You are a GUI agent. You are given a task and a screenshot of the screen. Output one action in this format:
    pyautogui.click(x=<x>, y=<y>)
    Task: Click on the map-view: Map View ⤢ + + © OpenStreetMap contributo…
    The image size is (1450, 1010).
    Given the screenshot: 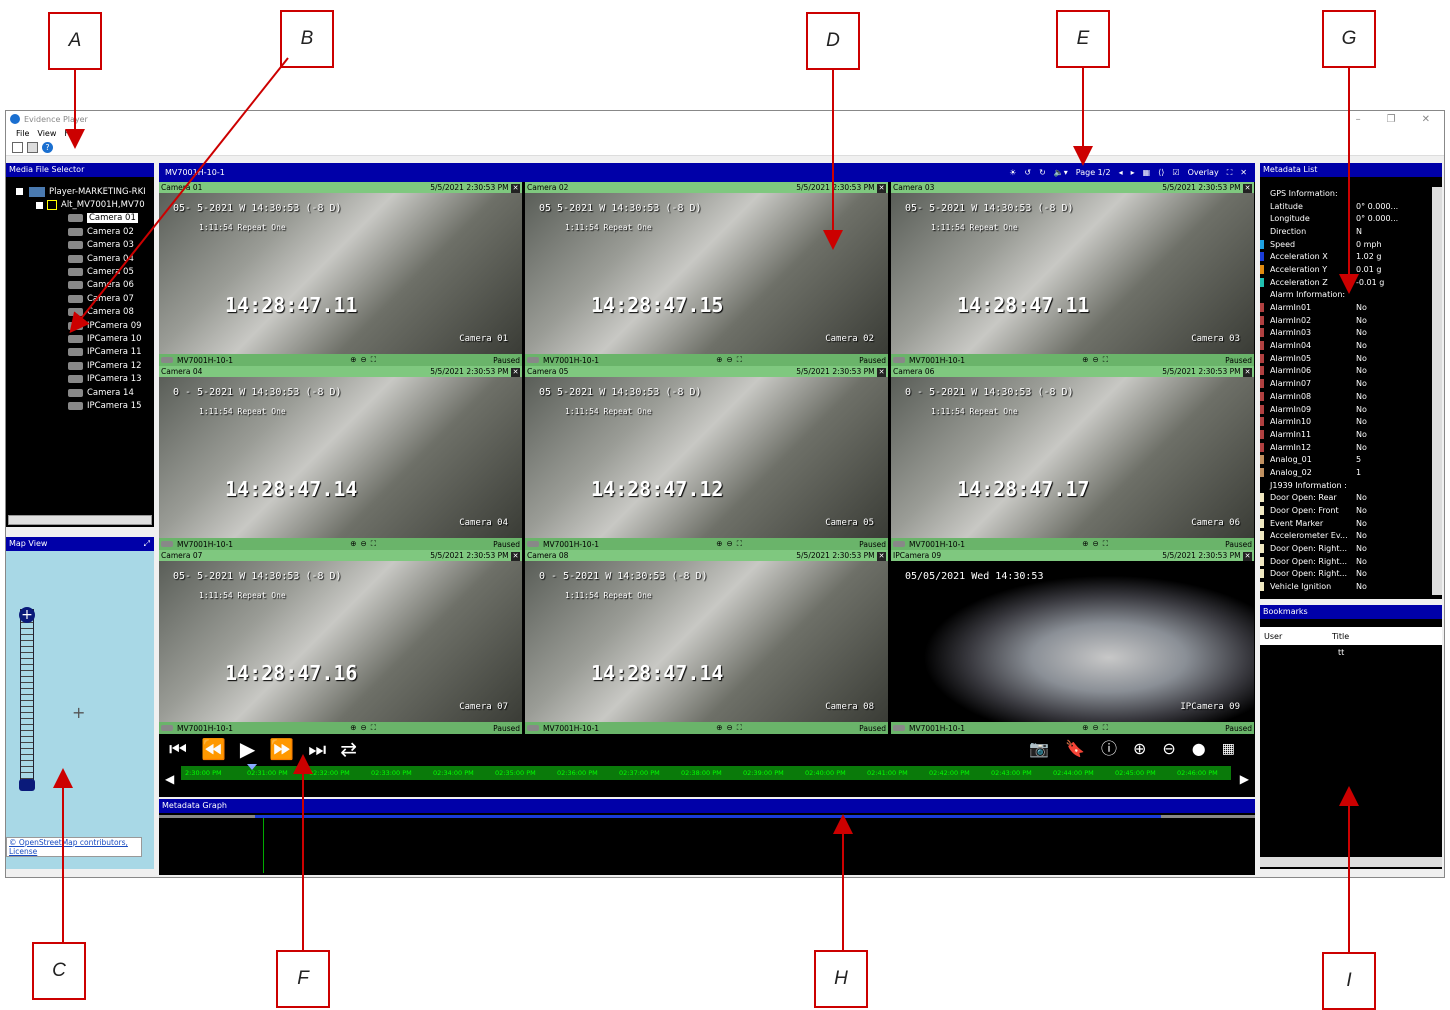 What is the action you would take?
    pyautogui.click(x=80, y=703)
    